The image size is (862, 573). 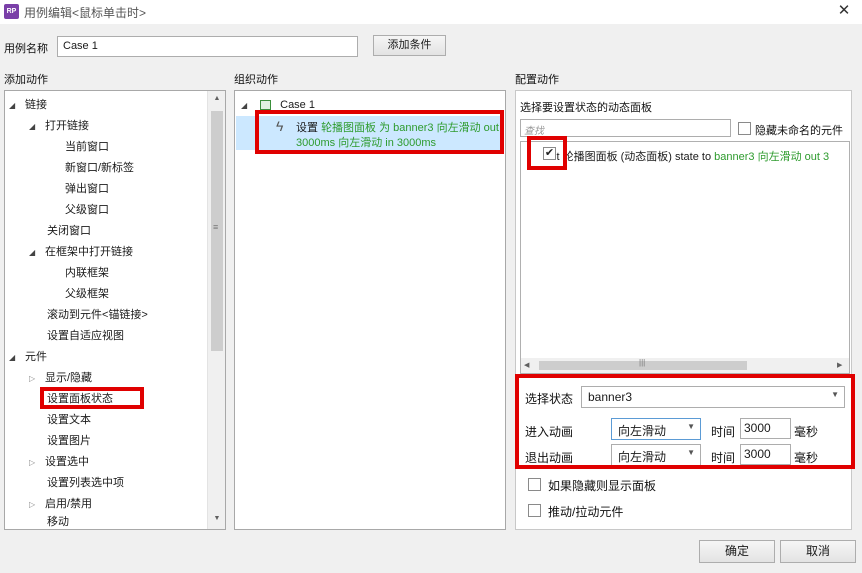 I want to click on case-name-label: 用例名称, so click(x=26, y=49).